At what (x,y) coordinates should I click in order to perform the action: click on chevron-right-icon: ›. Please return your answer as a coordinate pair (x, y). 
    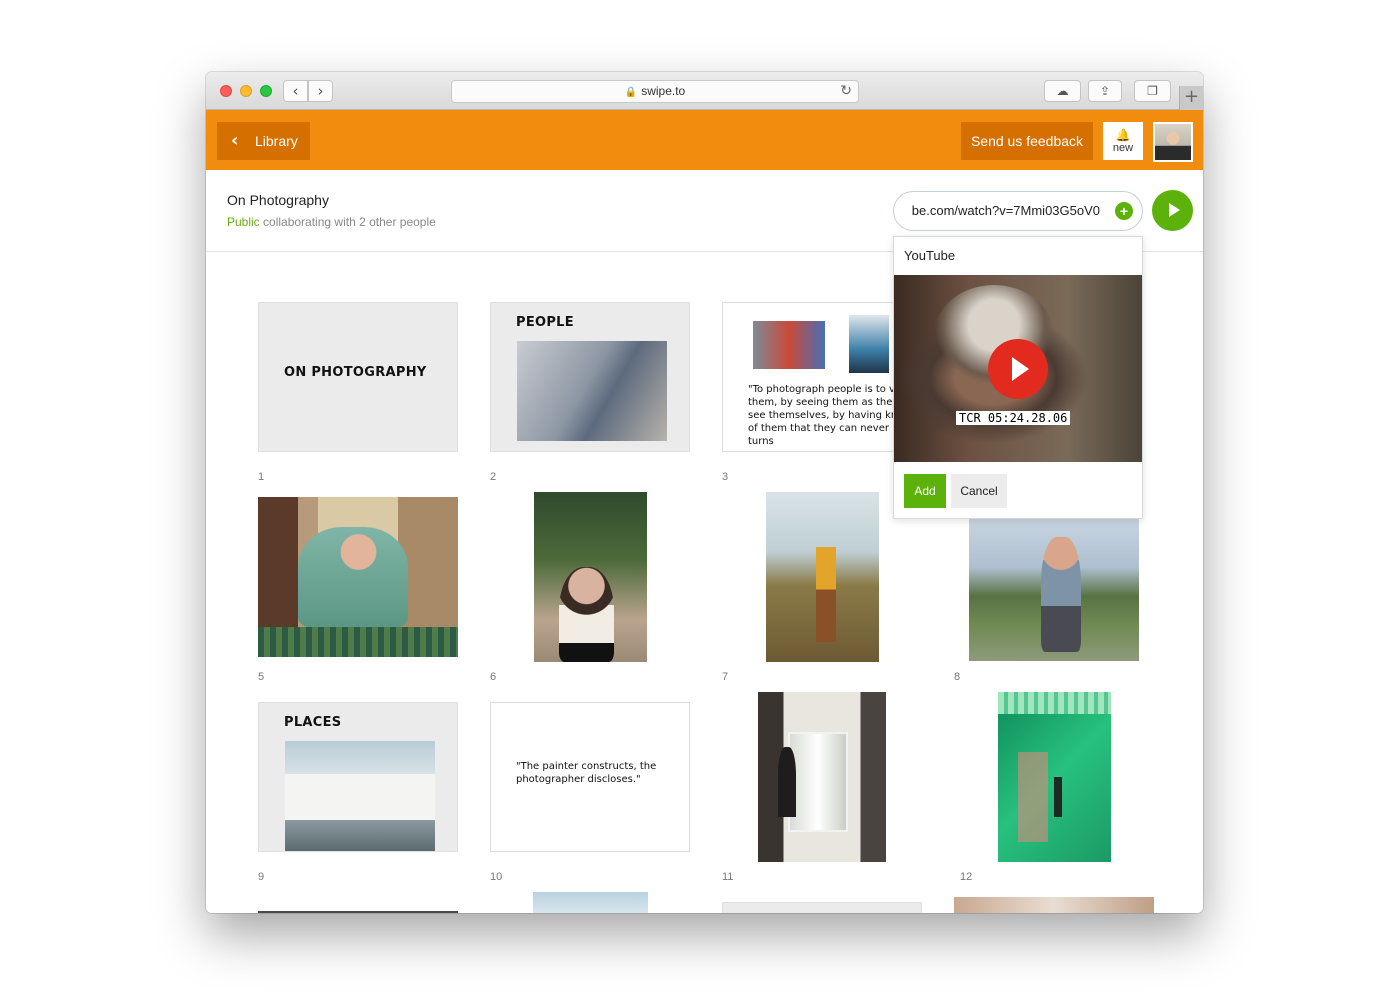
    Looking at the image, I should click on (320, 91).